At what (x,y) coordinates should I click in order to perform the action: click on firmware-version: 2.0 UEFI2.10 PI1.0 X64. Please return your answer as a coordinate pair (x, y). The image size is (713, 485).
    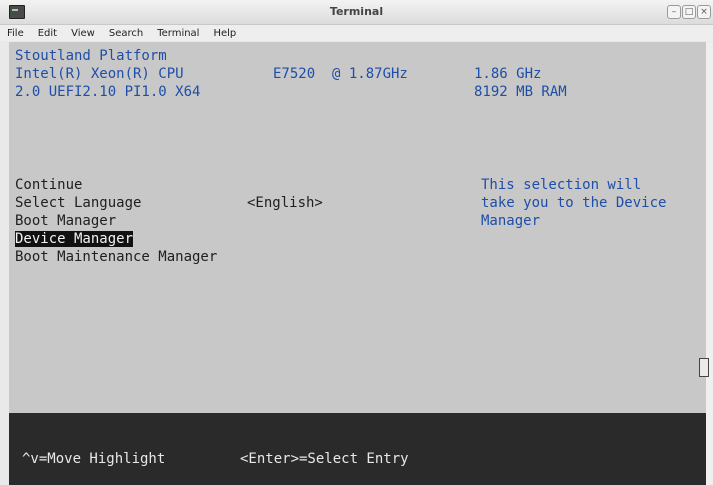
    Looking at the image, I should click on (108, 92).